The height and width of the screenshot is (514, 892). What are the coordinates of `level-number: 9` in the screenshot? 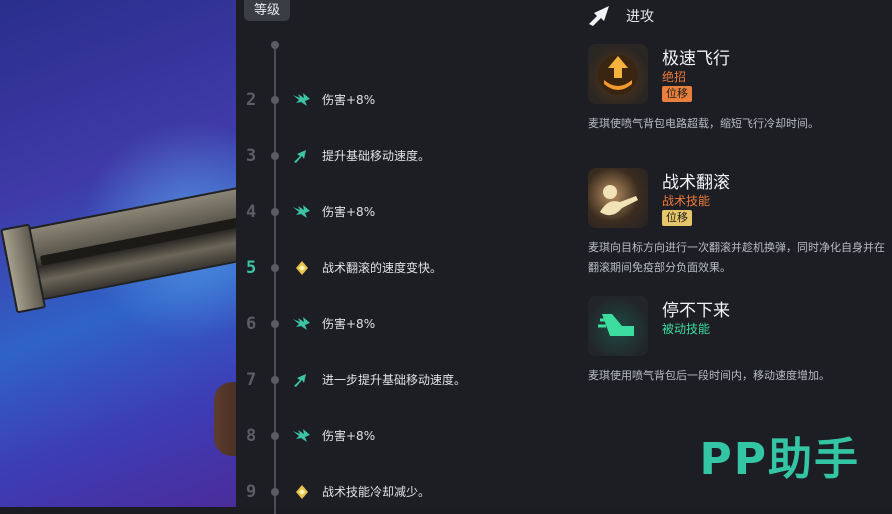 It's located at (251, 492).